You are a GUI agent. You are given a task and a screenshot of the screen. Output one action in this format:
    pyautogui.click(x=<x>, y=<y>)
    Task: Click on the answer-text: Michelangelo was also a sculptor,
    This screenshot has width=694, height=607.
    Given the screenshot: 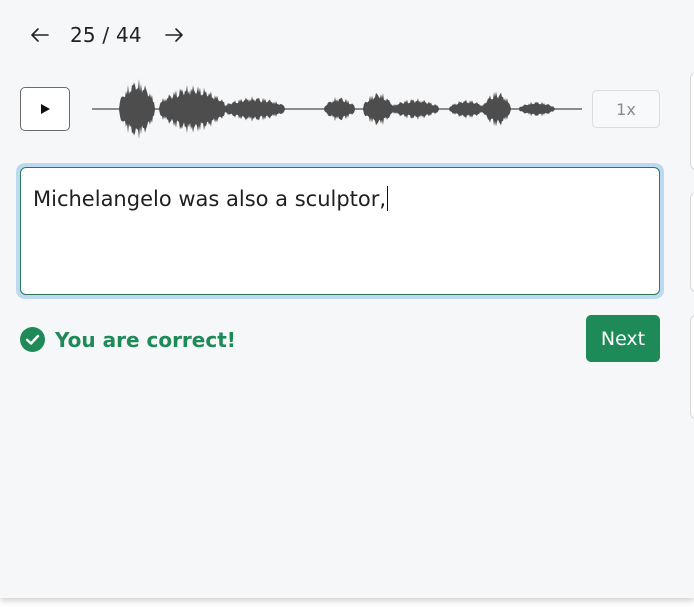 What is the action you would take?
    pyautogui.click(x=210, y=199)
    